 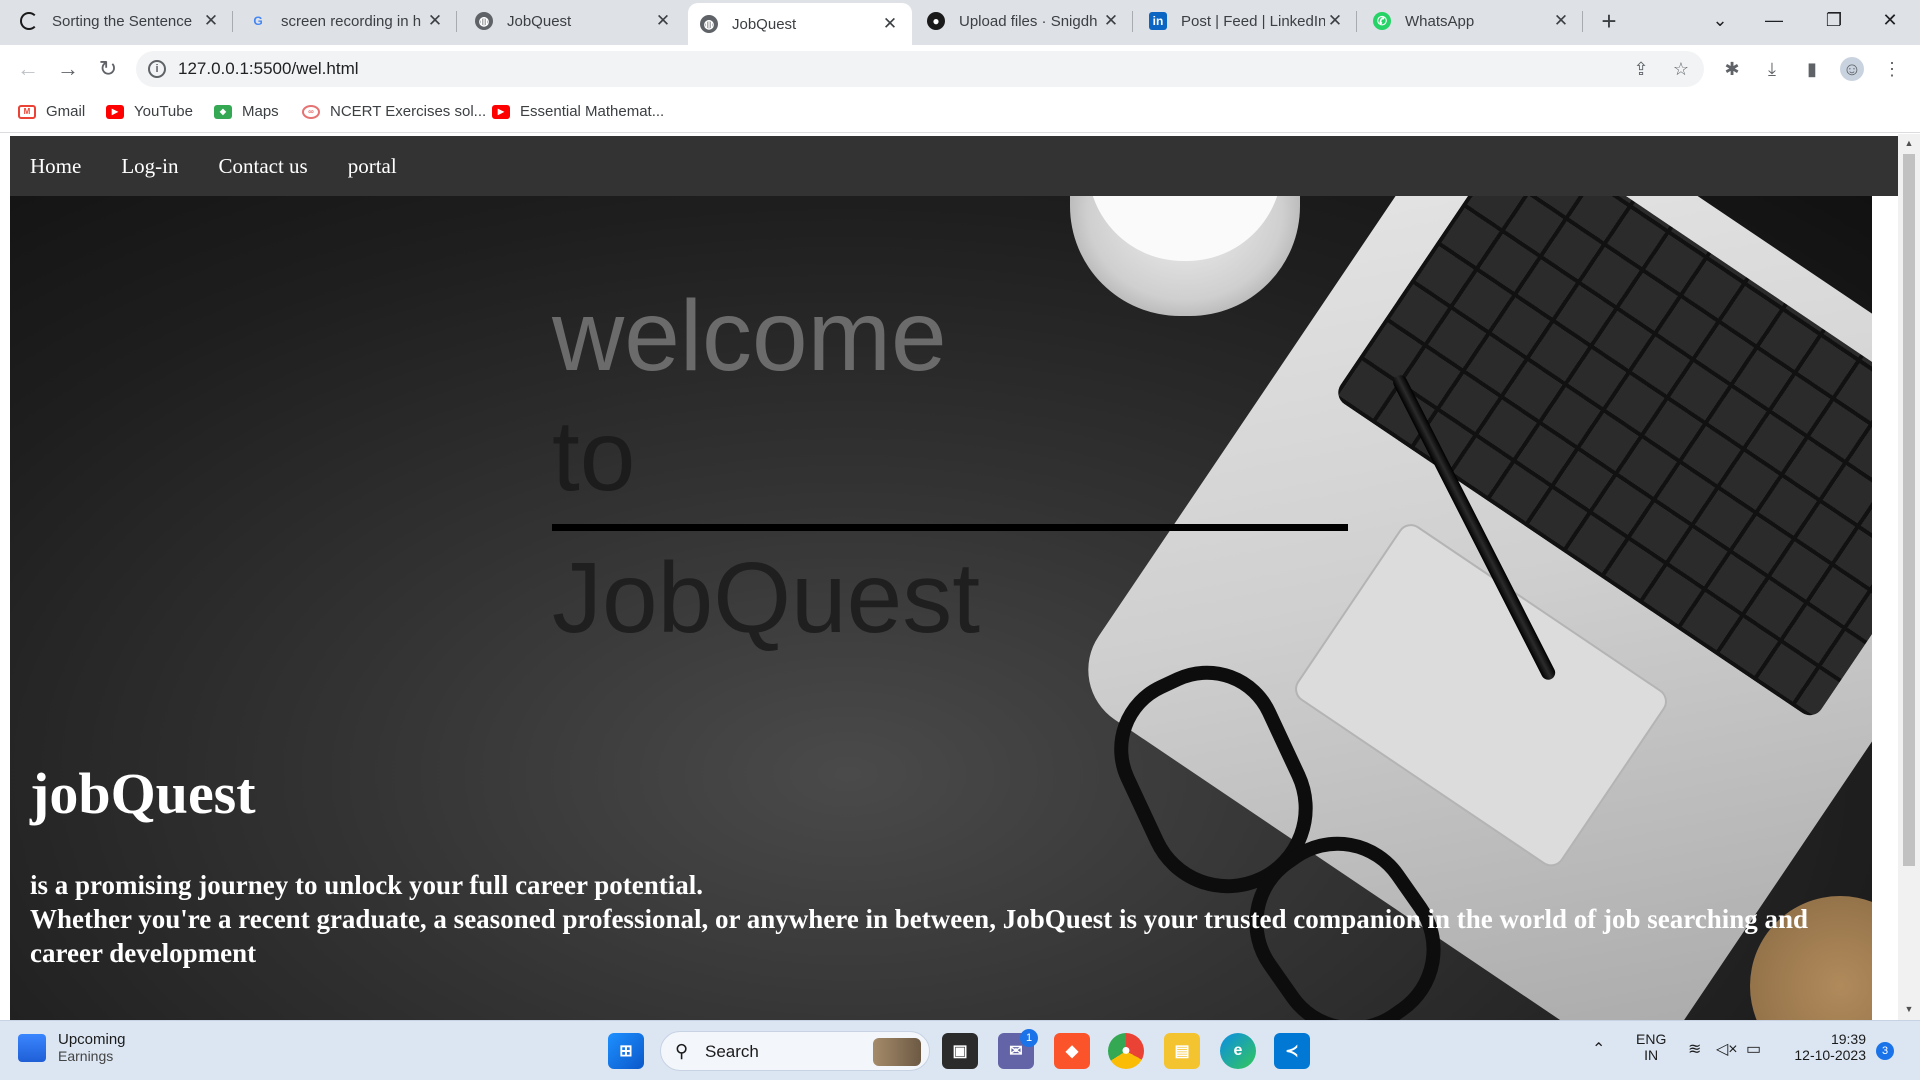 I want to click on teams-notification-badge: 1, so click(x=1029, y=1038).